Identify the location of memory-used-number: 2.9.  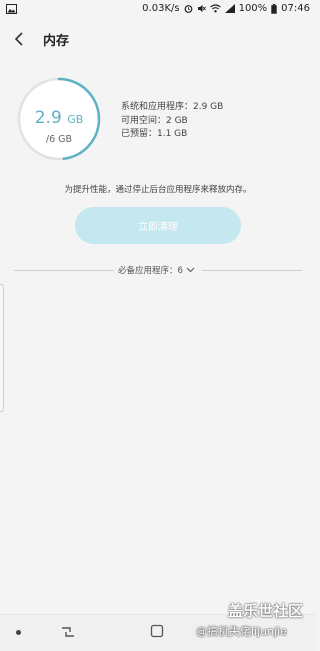
(48, 118).